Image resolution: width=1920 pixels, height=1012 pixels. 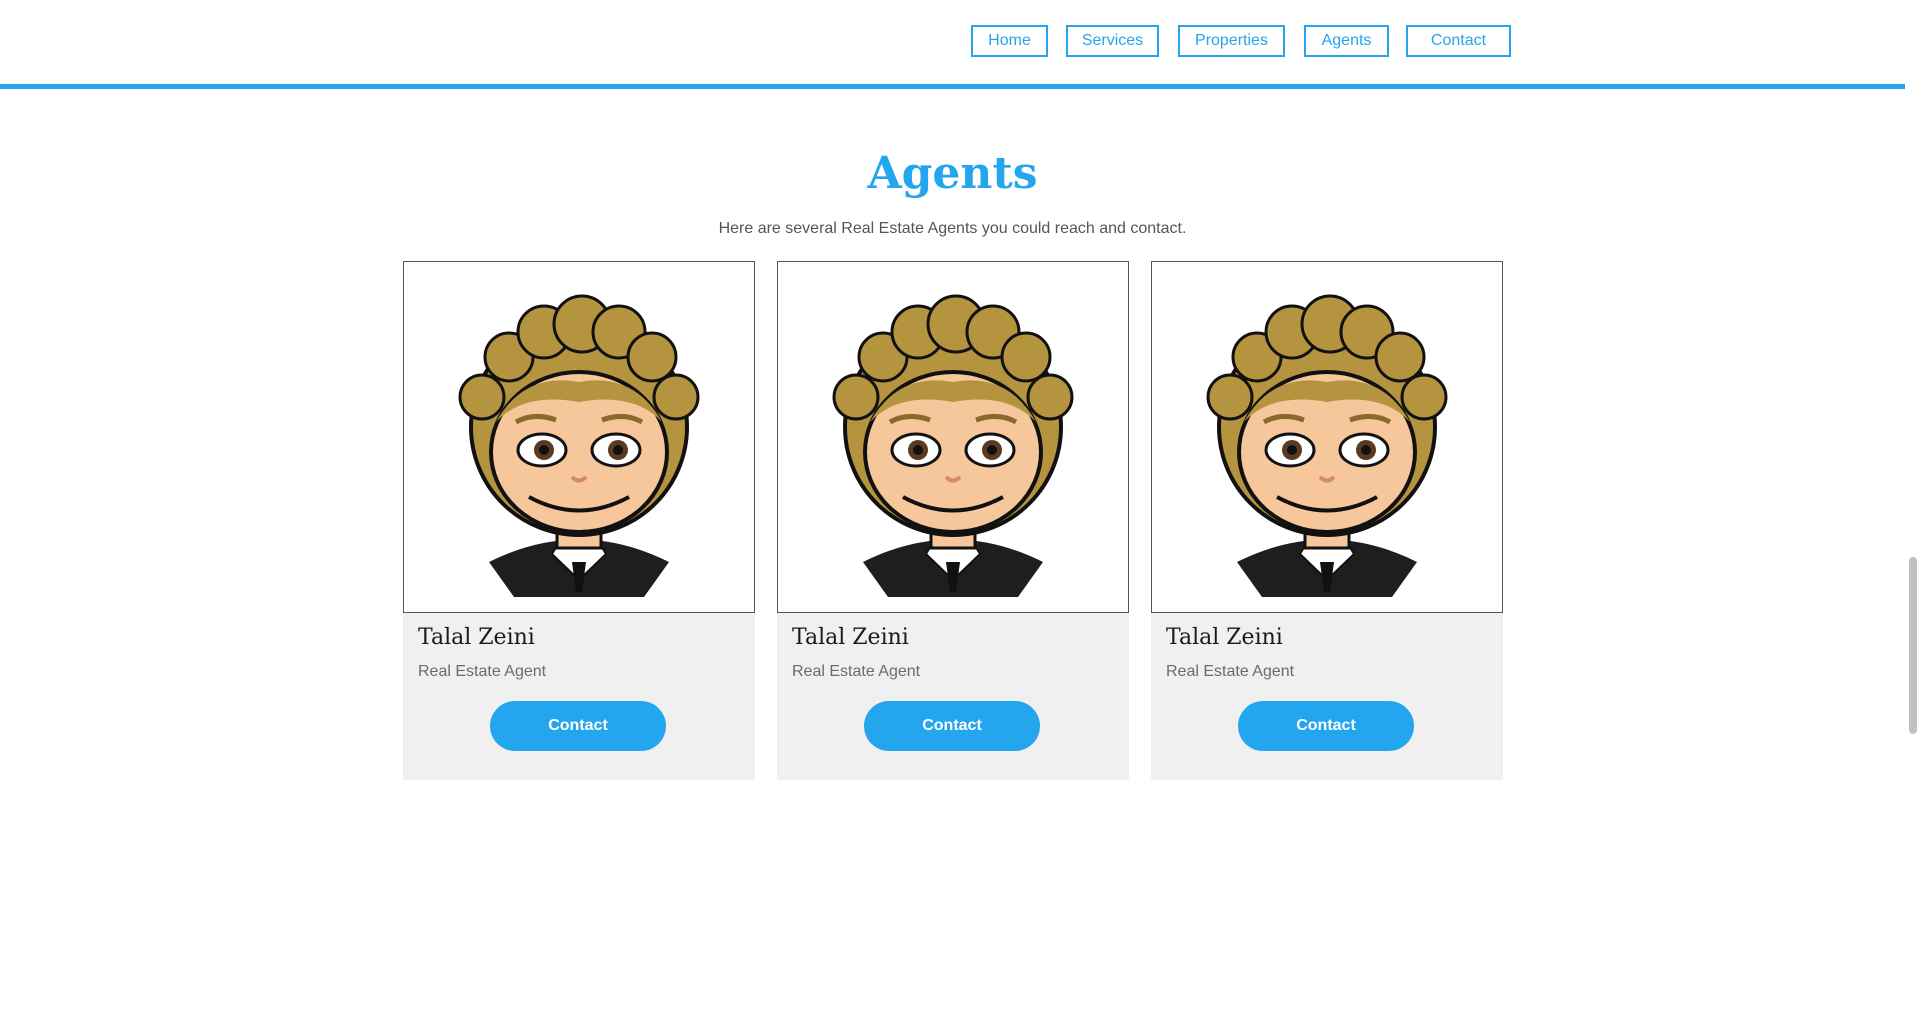 What do you see at coordinates (1009, 41) in the screenshot?
I see `nav-home-link: Home` at bounding box center [1009, 41].